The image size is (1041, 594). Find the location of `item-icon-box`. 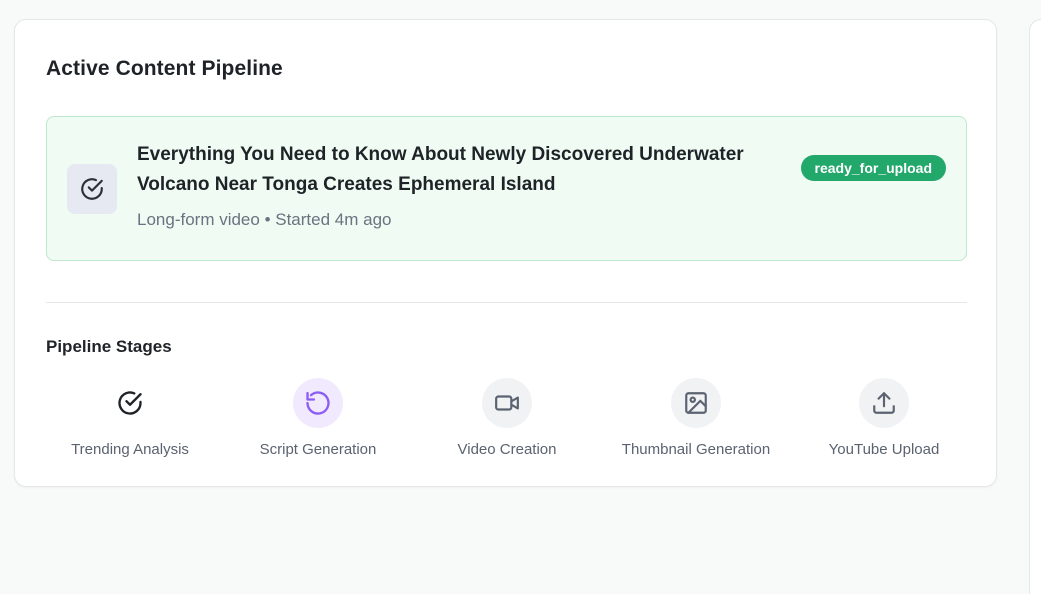

item-icon-box is located at coordinates (92, 189).